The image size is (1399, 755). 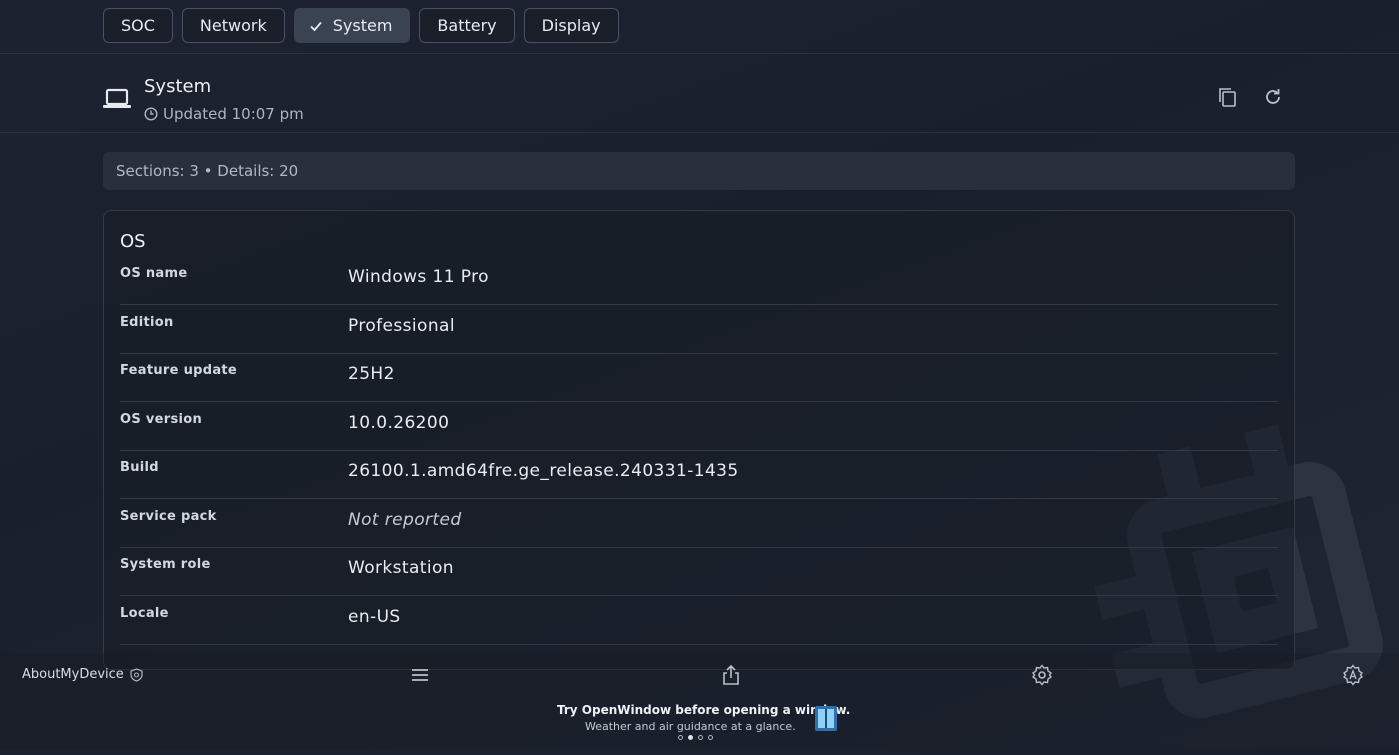 I want to click on detail-label: OS name, so click(x=154, y=273).